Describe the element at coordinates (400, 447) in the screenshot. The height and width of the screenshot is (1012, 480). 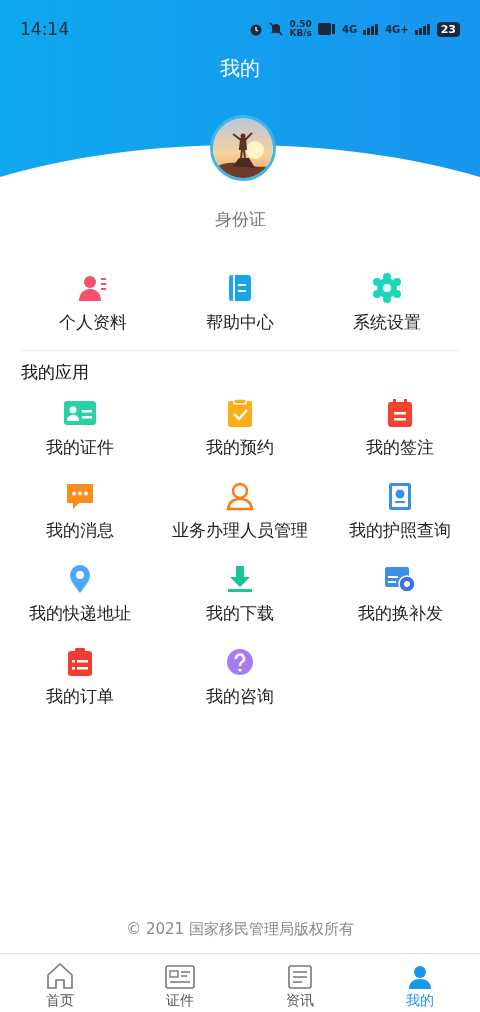
I see `app-link: 我的签注` at that location.